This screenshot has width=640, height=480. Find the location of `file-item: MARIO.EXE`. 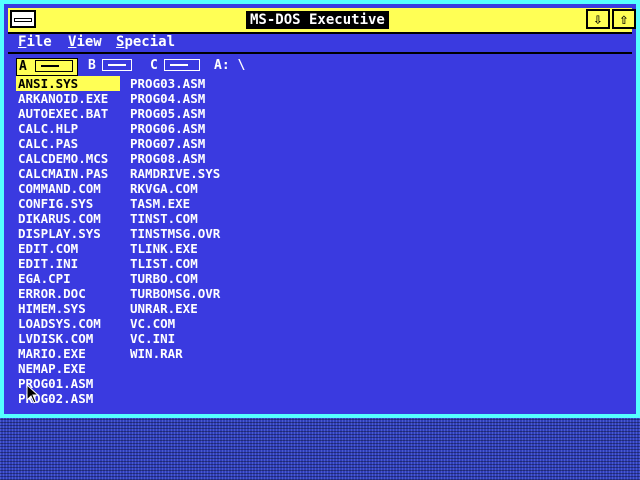

file-item: MARIO.EXE is located at coordinates (52, 353).